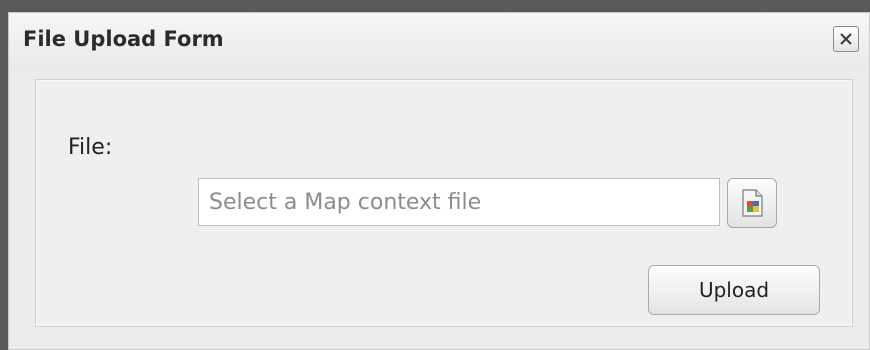  I want to click on dialog-title: File Upload Form, so click(123, 39).